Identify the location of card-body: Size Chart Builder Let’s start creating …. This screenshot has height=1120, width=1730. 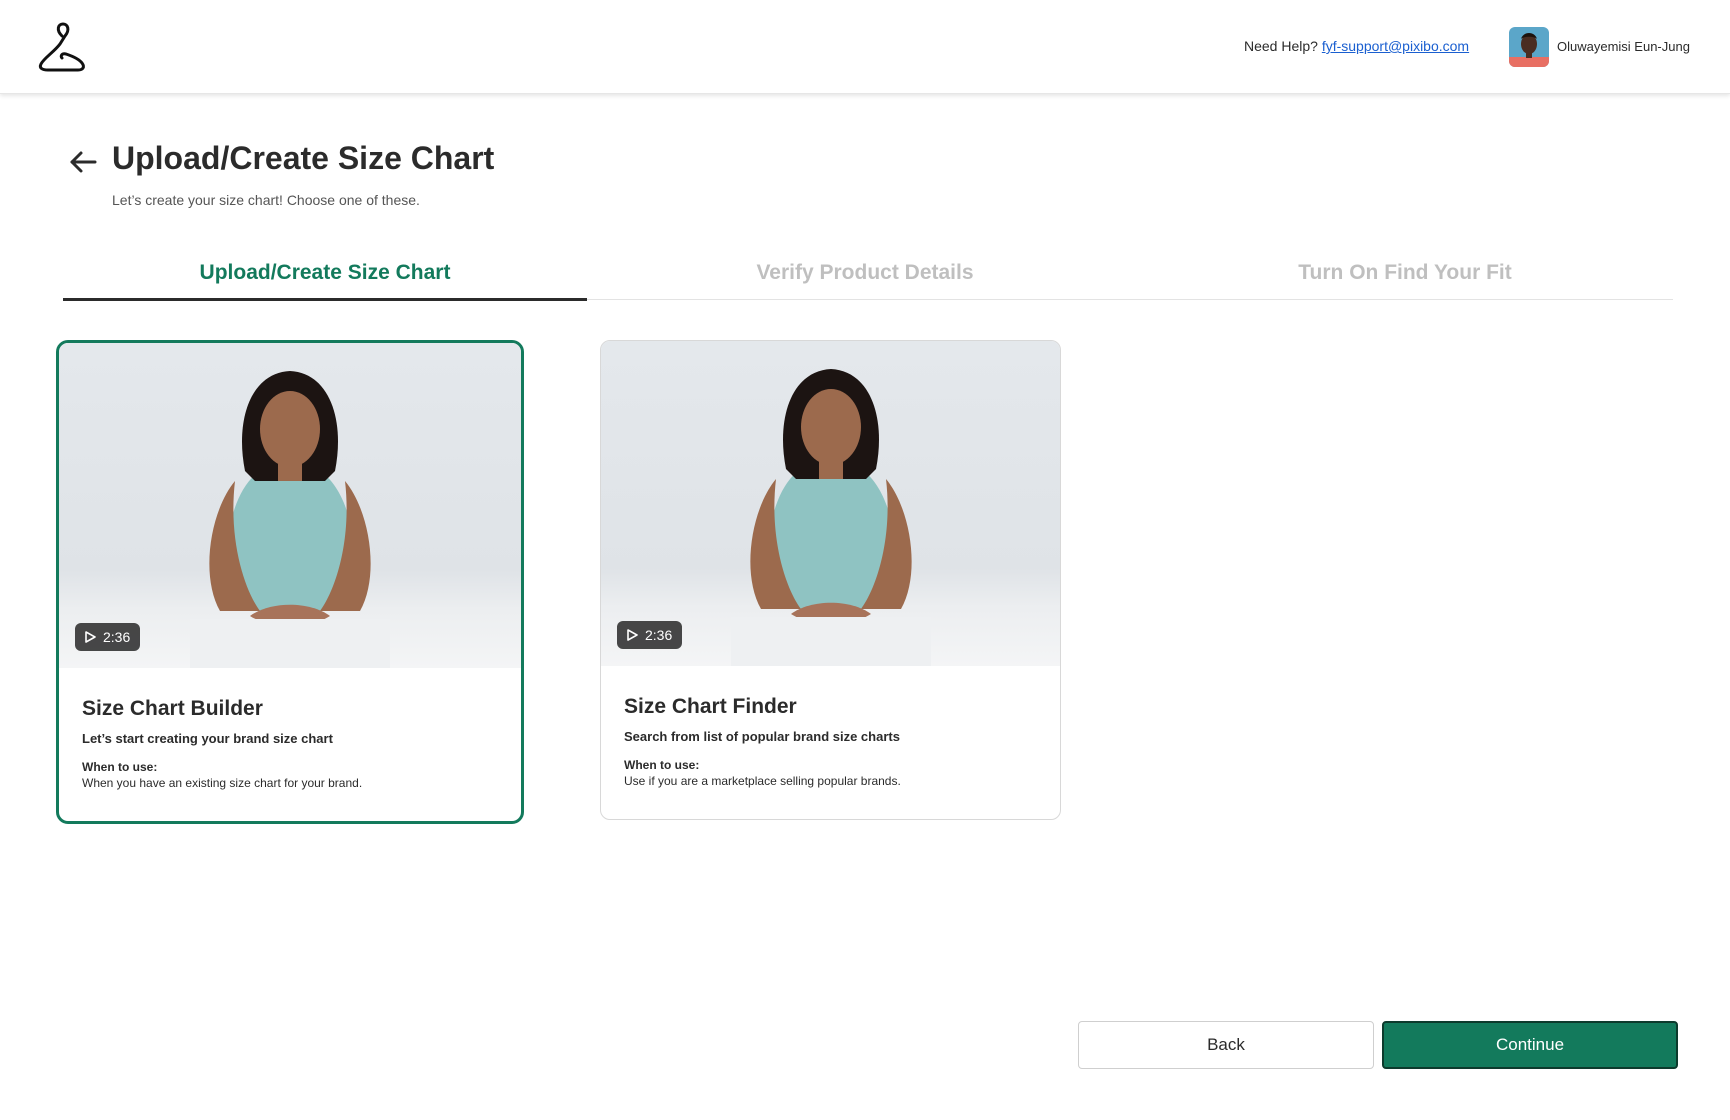
(293, 743).